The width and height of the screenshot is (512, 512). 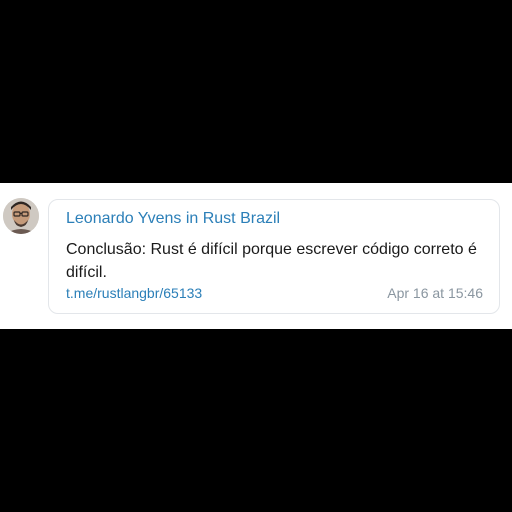 I want to click on in-label: in, so click(x=192, y=218).